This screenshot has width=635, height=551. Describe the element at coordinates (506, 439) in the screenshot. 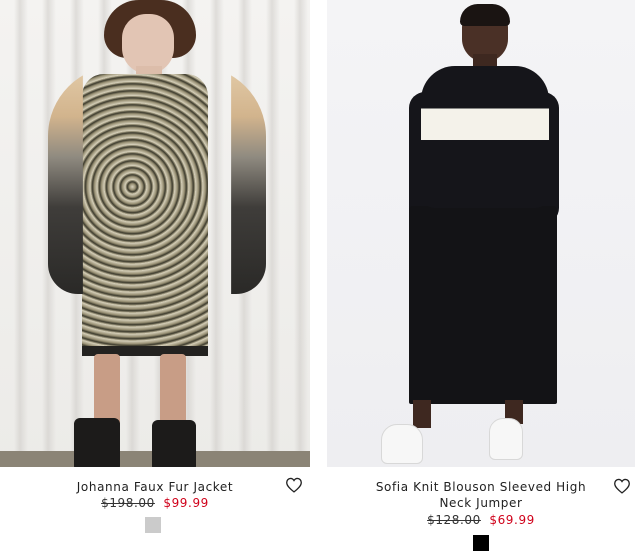

I see `sneaker-right` at that location.